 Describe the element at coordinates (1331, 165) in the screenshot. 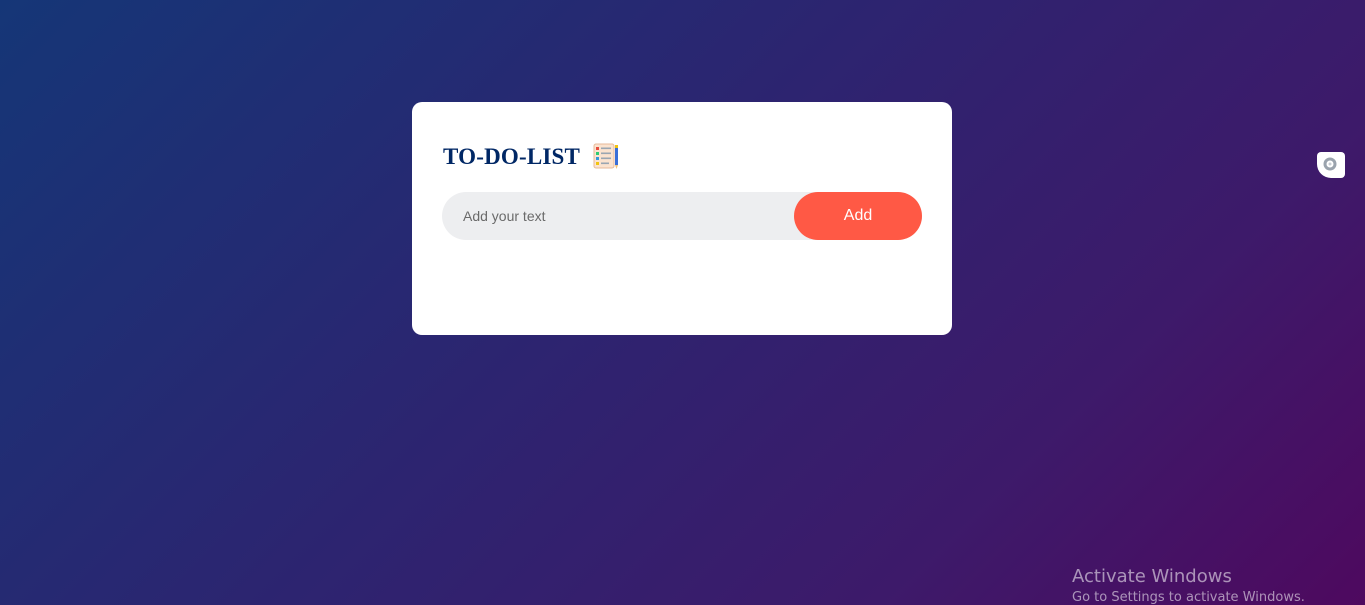

I see `search-widget-icon` at that location.